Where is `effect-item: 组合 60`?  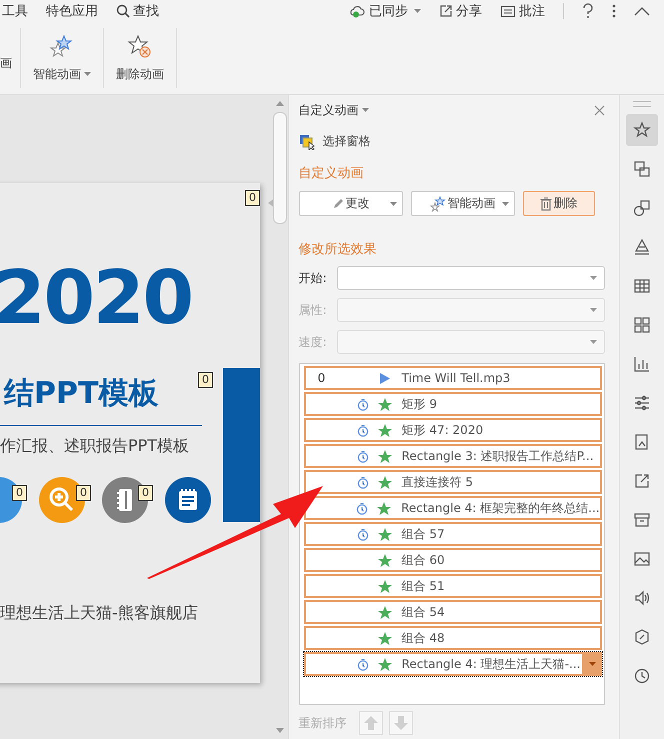 effect-item: 组合 60 is located at coordinates (453, 560).